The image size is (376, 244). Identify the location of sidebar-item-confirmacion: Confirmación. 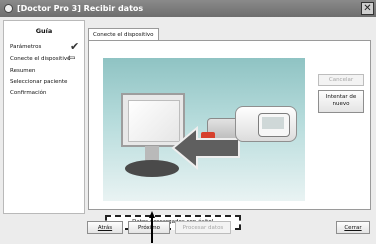
(28, 93).